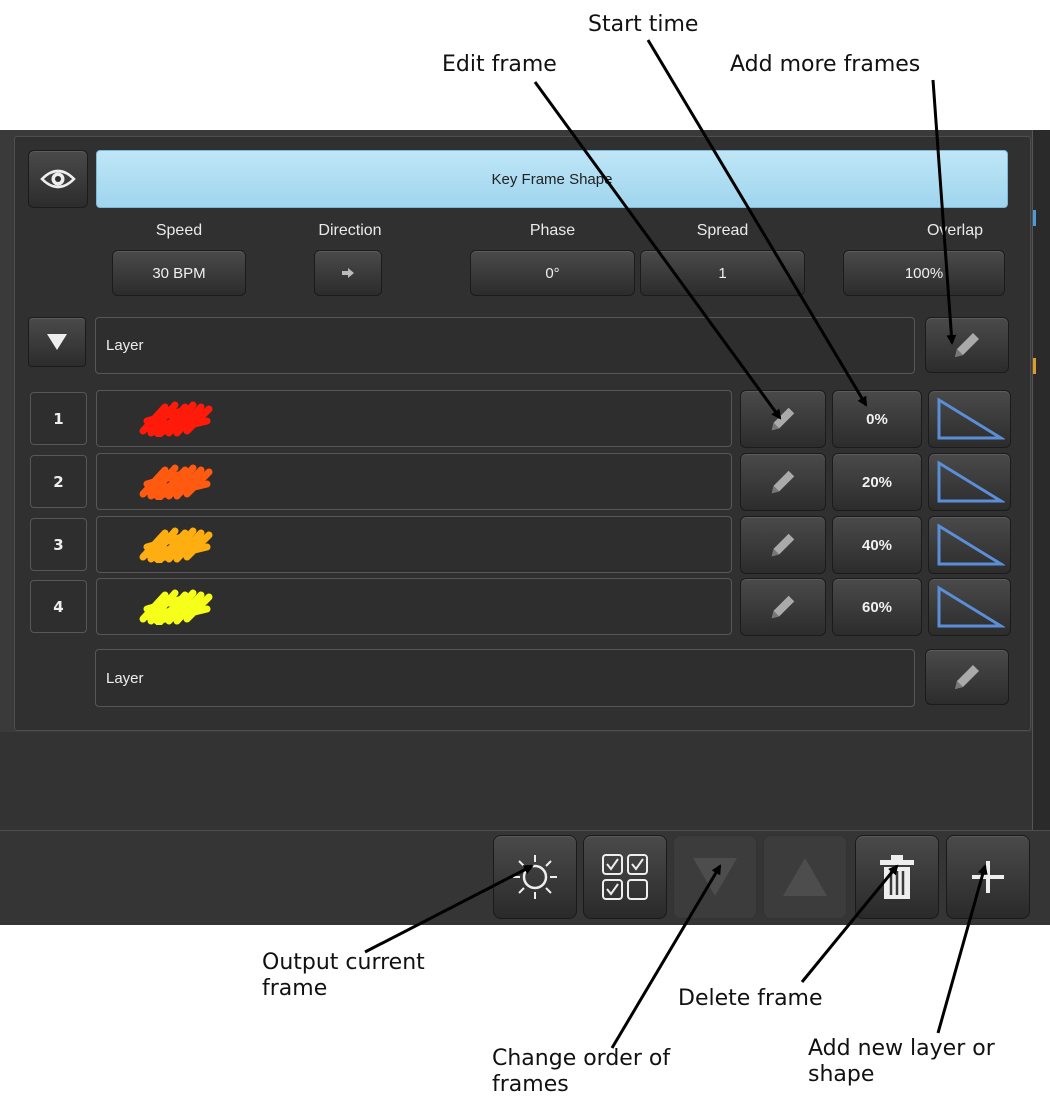 The width and height of the screenshot is (1050, 1104). What do you see at coordinates (722, 230) in the screenshot?
I see `spread-label: Spread` at bounding box center [722, 230].